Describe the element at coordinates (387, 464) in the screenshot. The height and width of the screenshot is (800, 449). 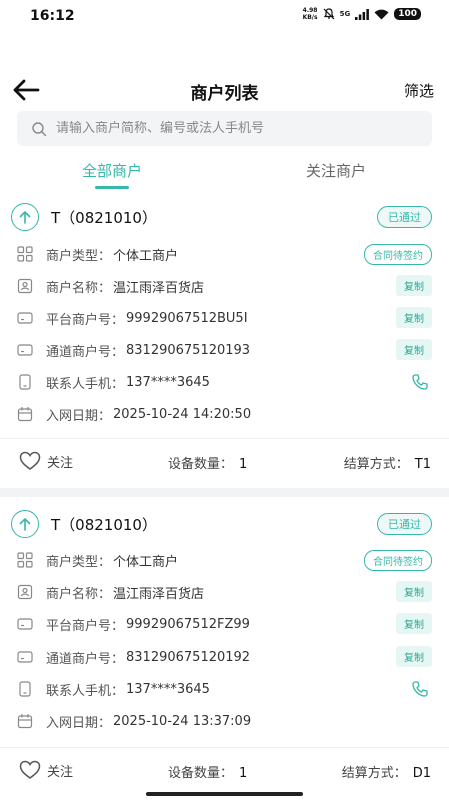
I see `settlement-method: 结算方式： T1` at that location.